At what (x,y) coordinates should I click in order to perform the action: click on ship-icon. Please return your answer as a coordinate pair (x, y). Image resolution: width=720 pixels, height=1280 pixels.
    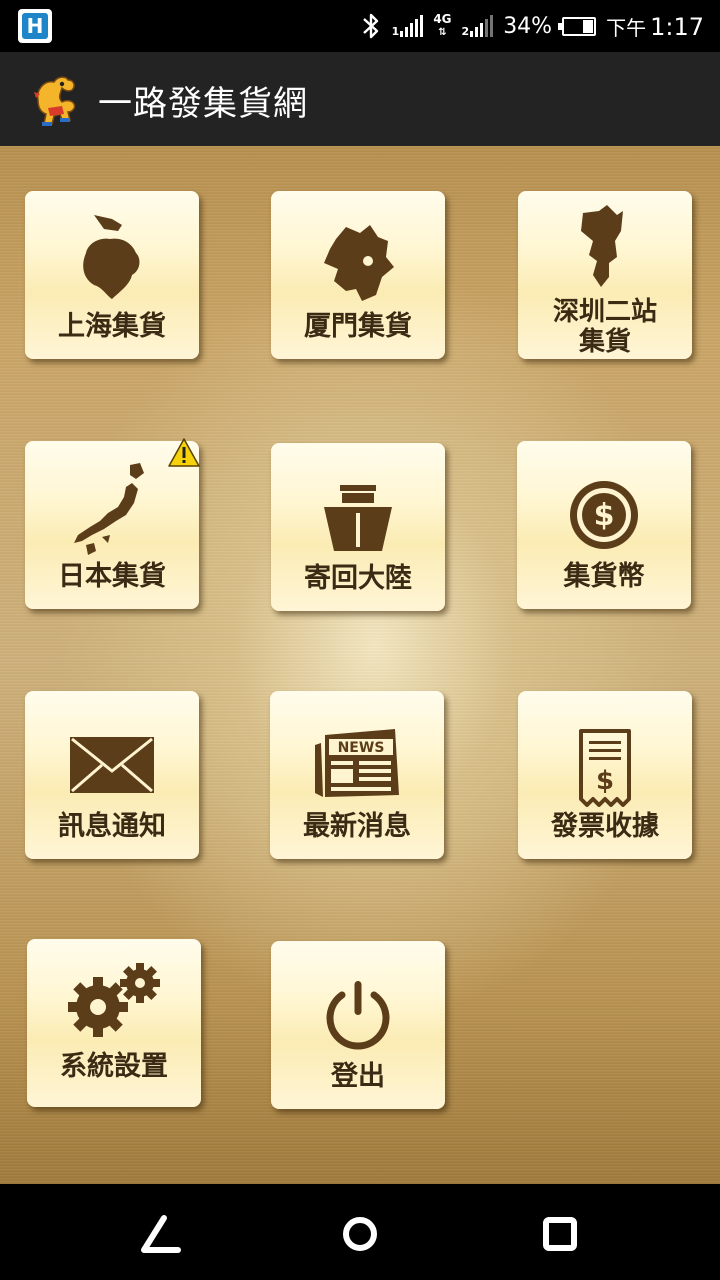
    Looking at the image, I should click on (358, 518).